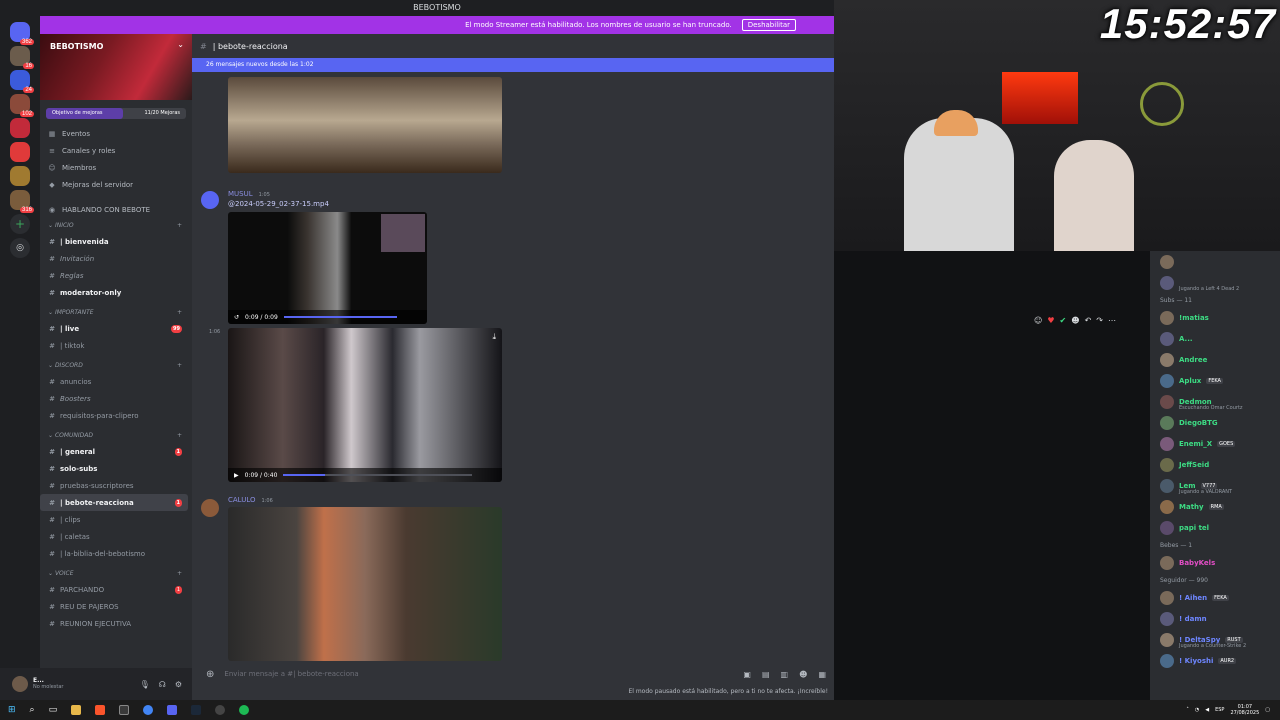 The image size is (1280, 720). Describe the element at coordinates (1215, 506) in the screenshot. I see `member-item: Mathy RMA` at that location.